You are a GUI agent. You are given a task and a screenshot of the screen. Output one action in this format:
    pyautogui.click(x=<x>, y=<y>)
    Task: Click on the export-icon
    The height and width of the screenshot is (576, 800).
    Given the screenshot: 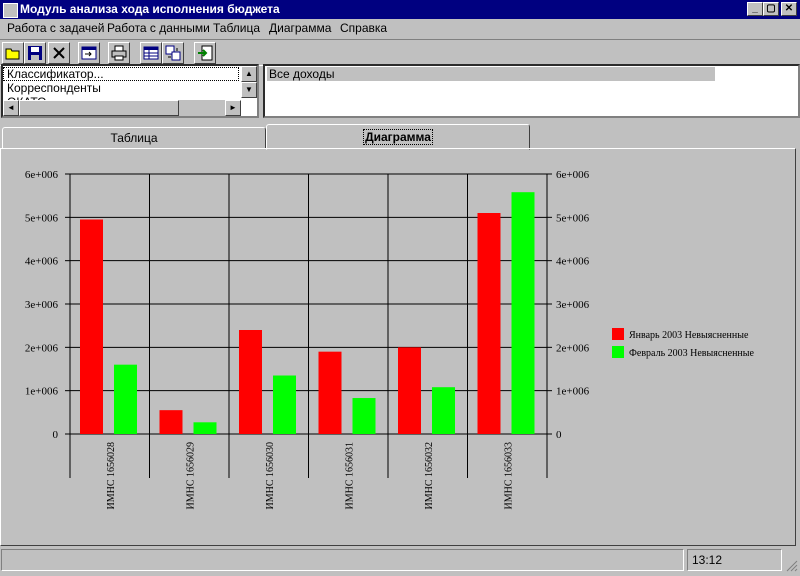 What is the action you would take?
    pyautogui.click(x=205, y=53)
    